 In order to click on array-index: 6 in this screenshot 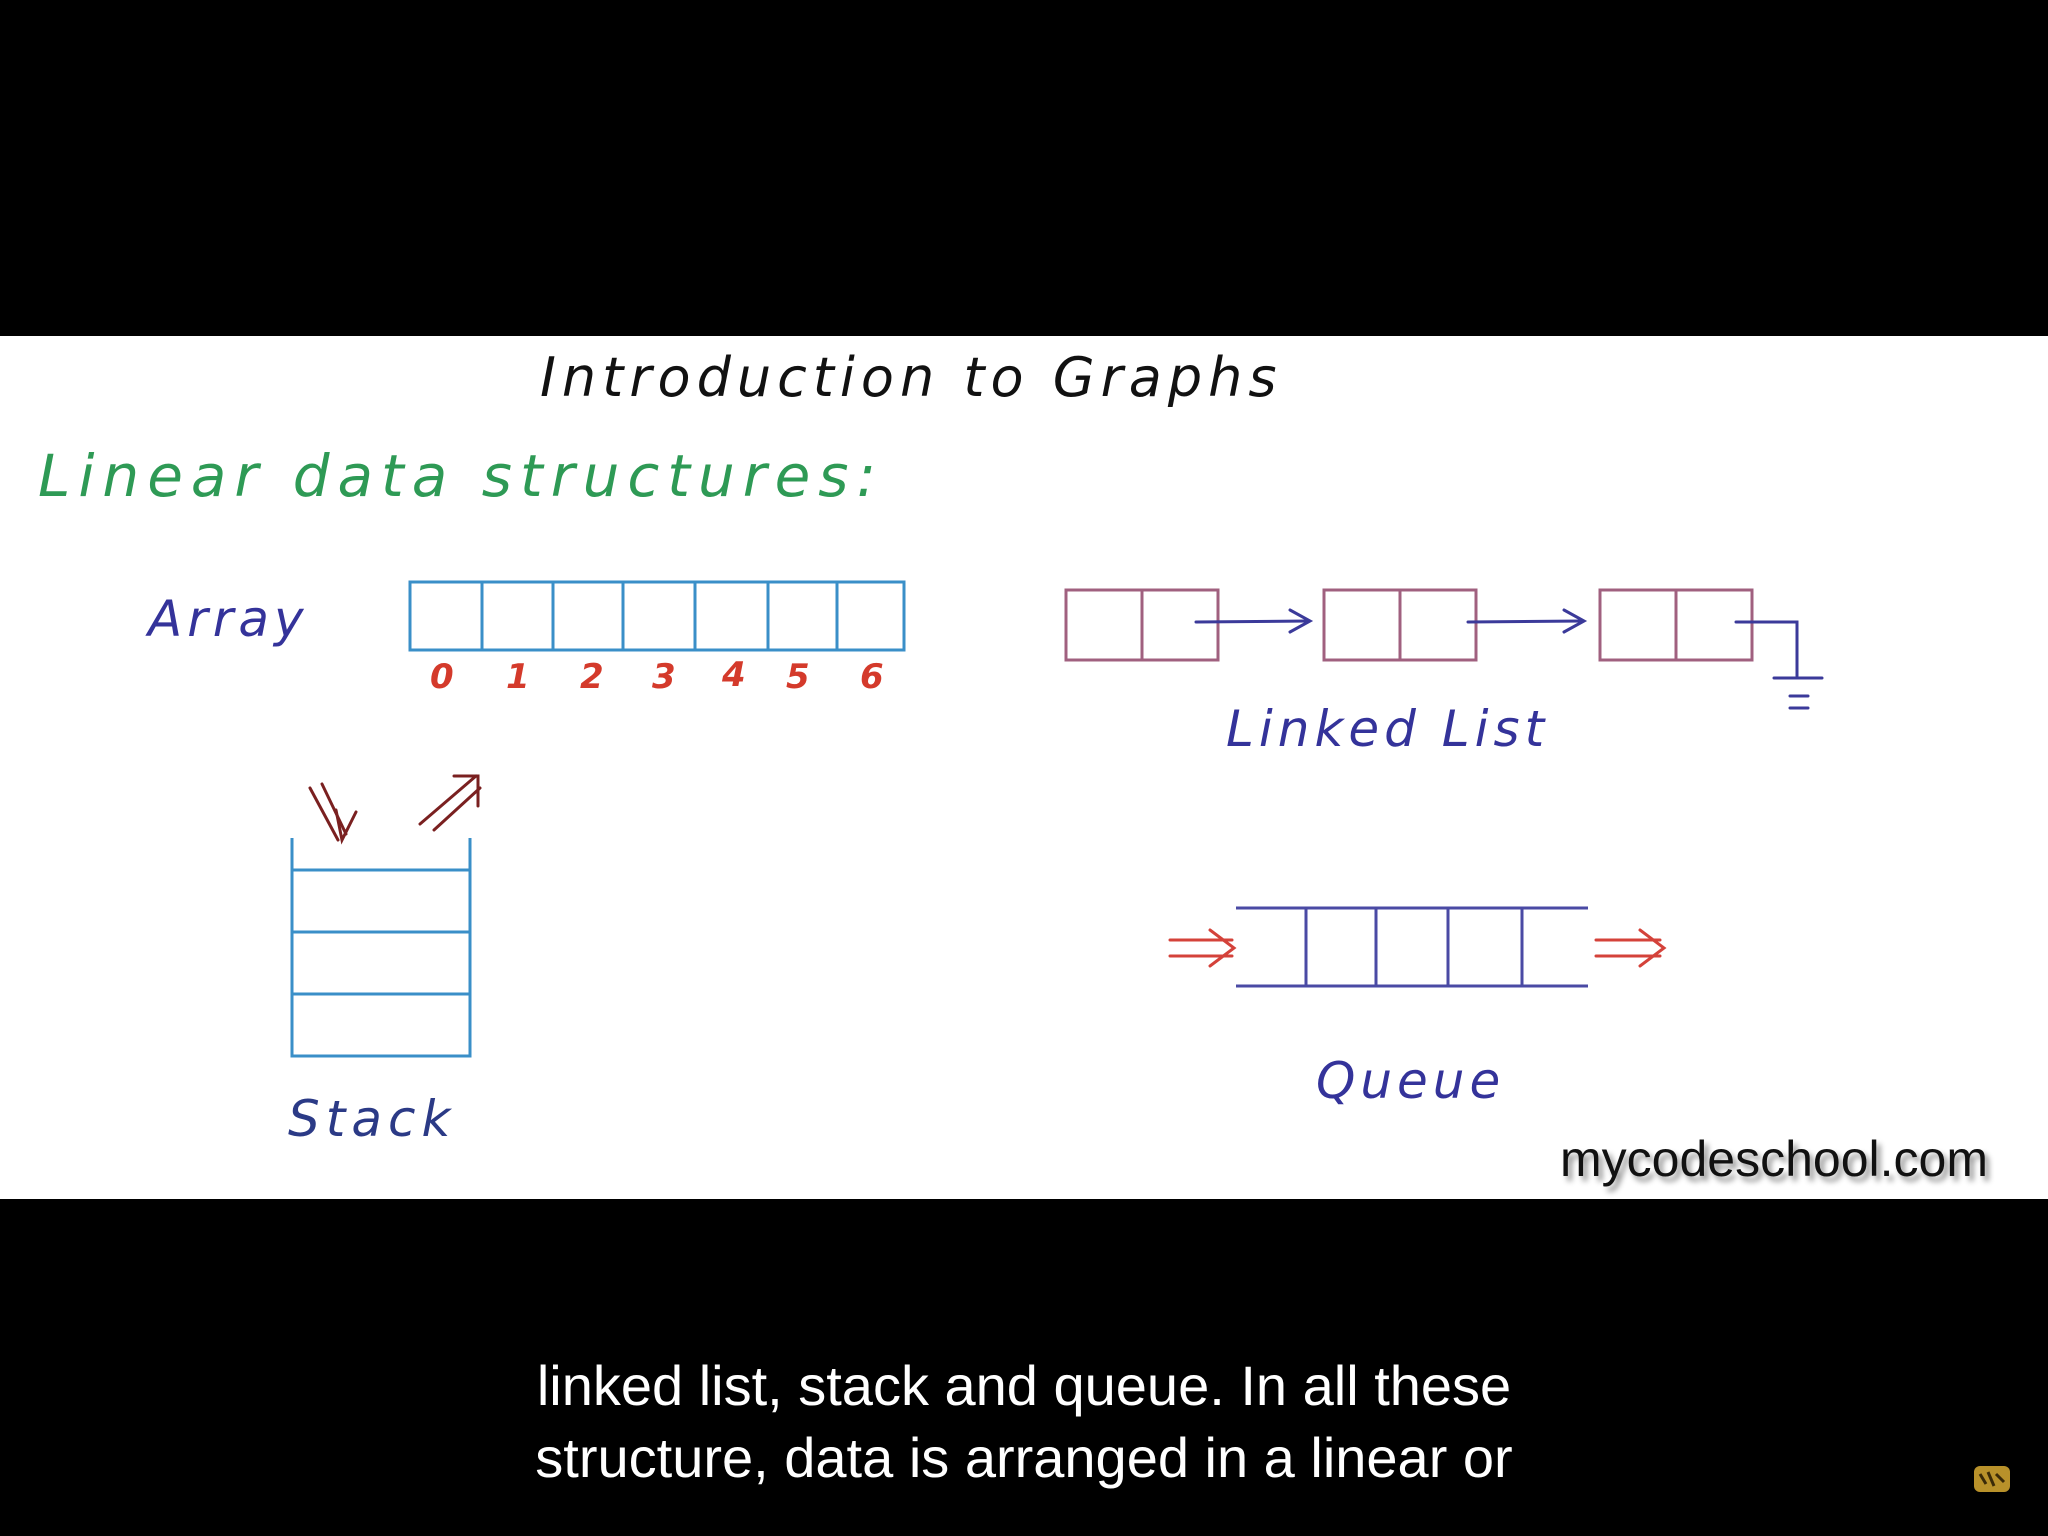, I will do `click(872, 677)`.